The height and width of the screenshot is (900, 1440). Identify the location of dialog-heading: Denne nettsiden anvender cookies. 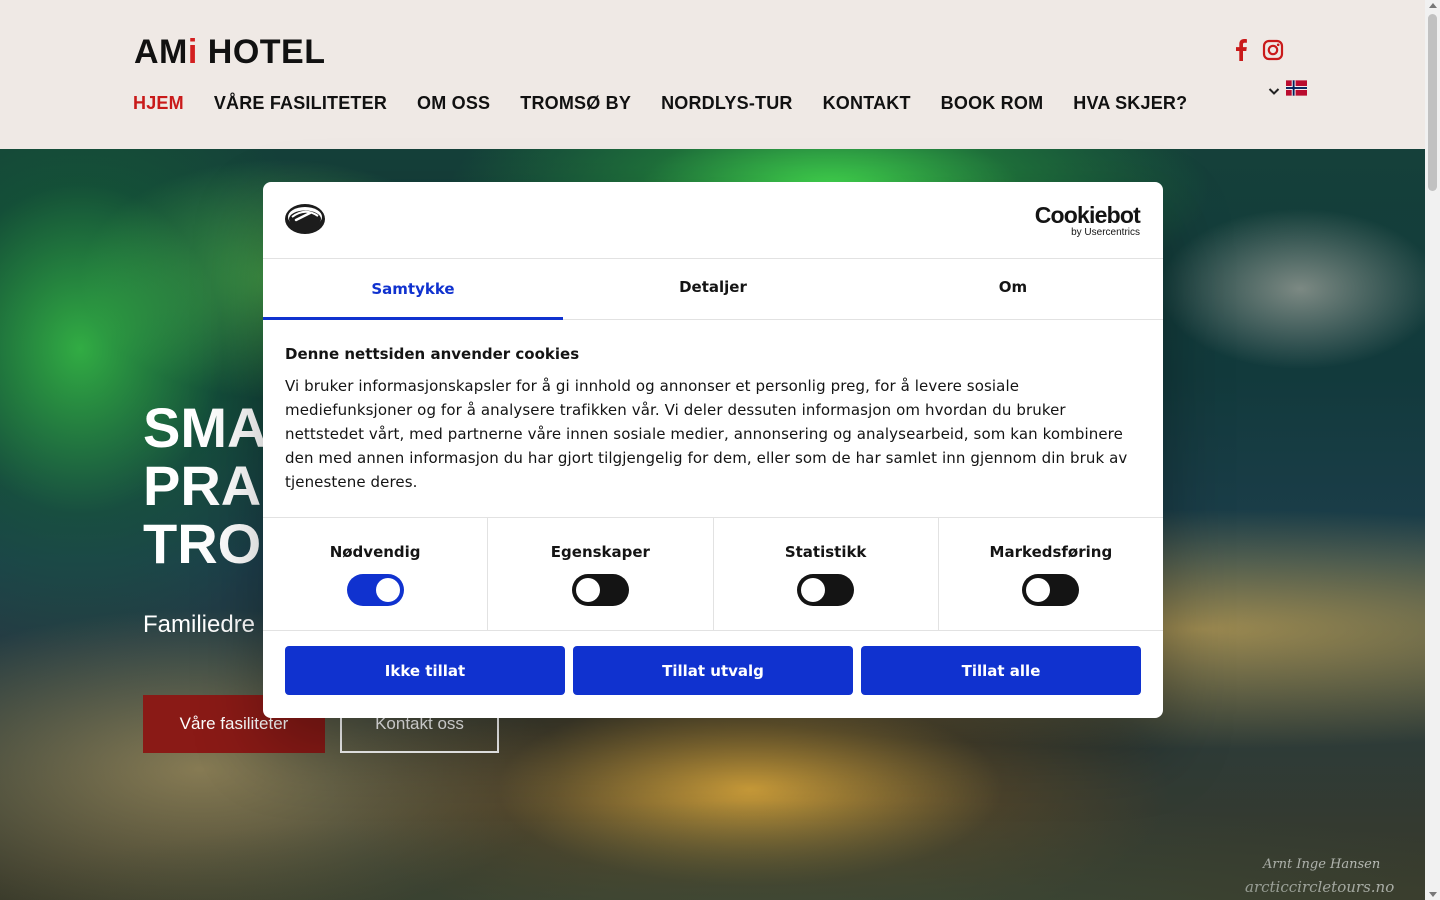
(432, 354).